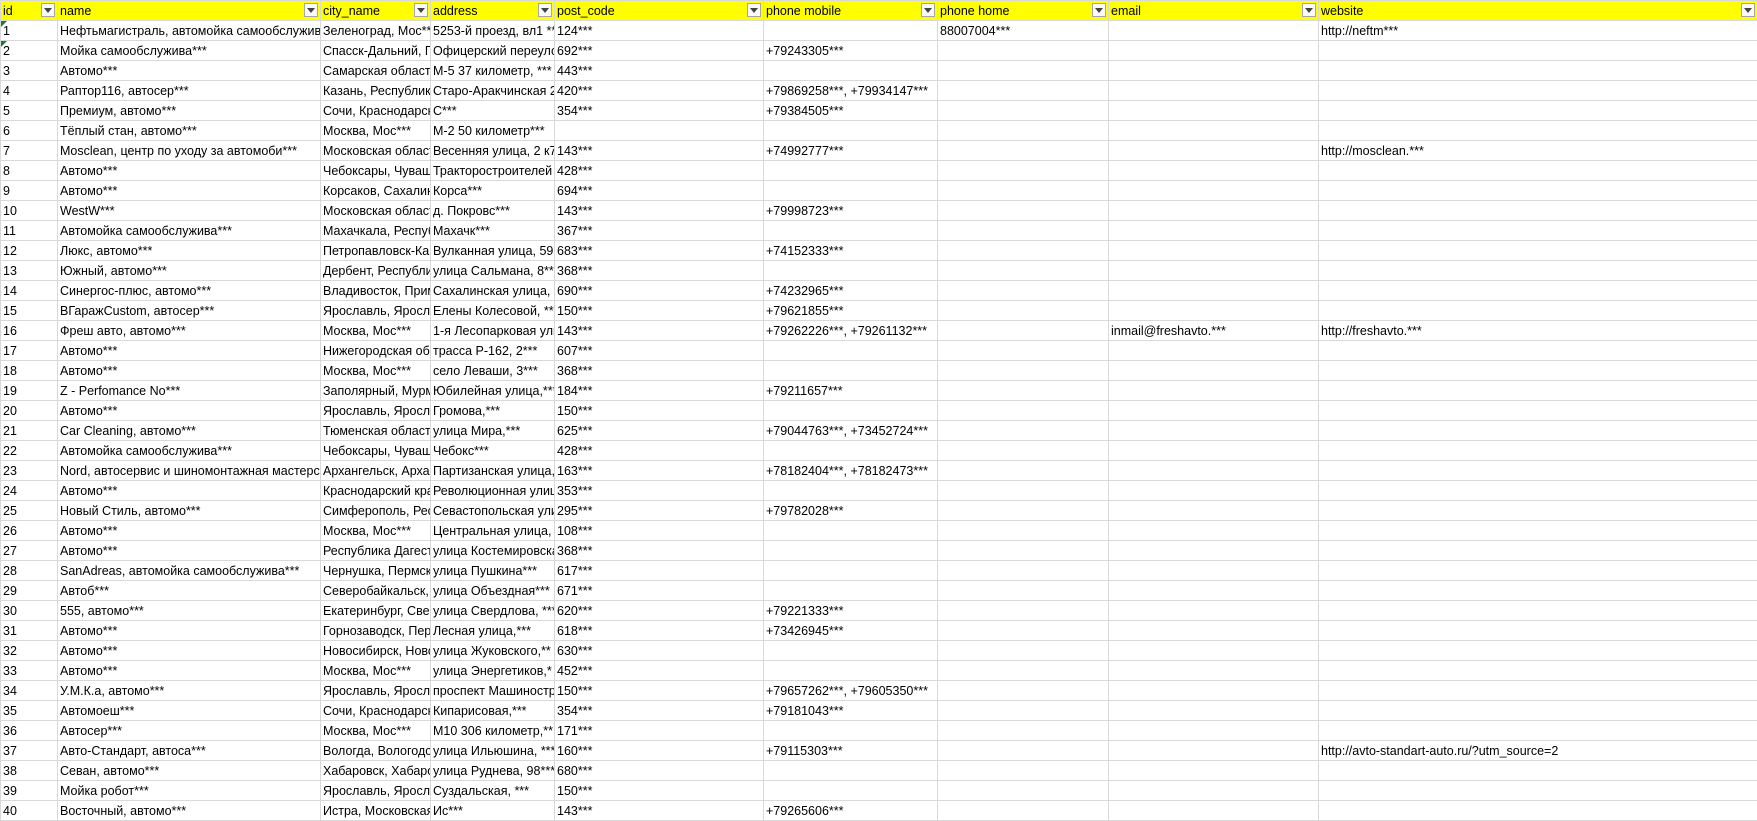 The image size is (1757, 821). Describe the element at coordinates (375, 350) in the screenshot. I see `cell-city: Нижегородская об.` at that location.